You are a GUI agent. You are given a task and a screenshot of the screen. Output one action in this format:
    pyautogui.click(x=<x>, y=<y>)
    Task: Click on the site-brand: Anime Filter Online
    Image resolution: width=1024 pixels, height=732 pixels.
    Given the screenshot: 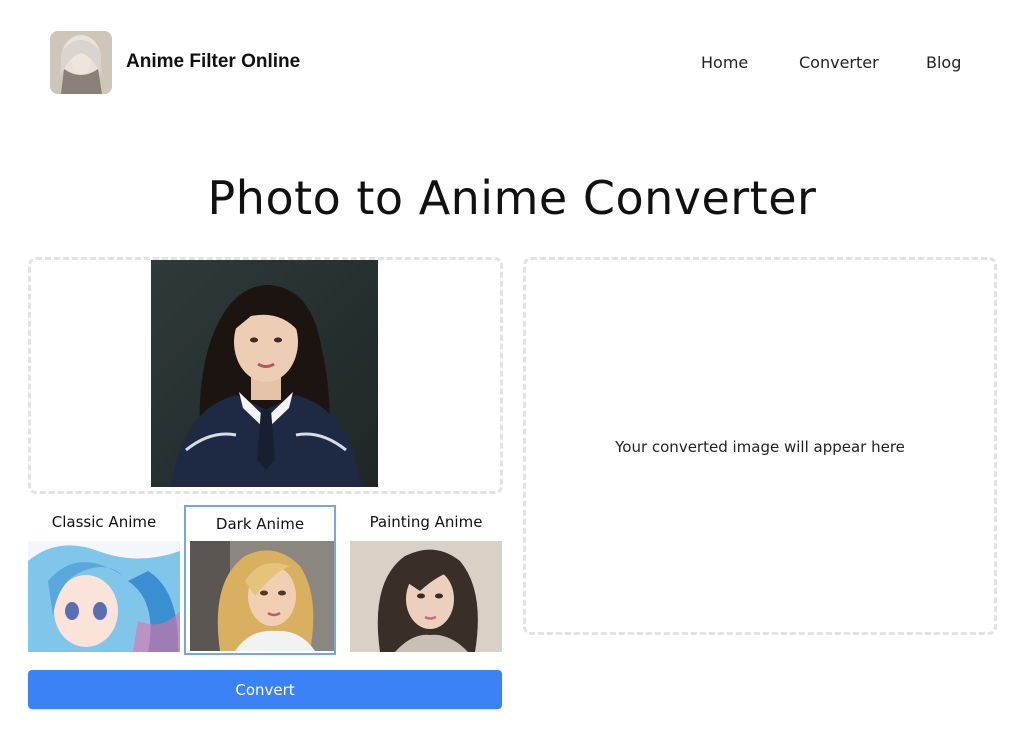 What is the action you would take?
    pyautogui.click(x=213, y=62)
    